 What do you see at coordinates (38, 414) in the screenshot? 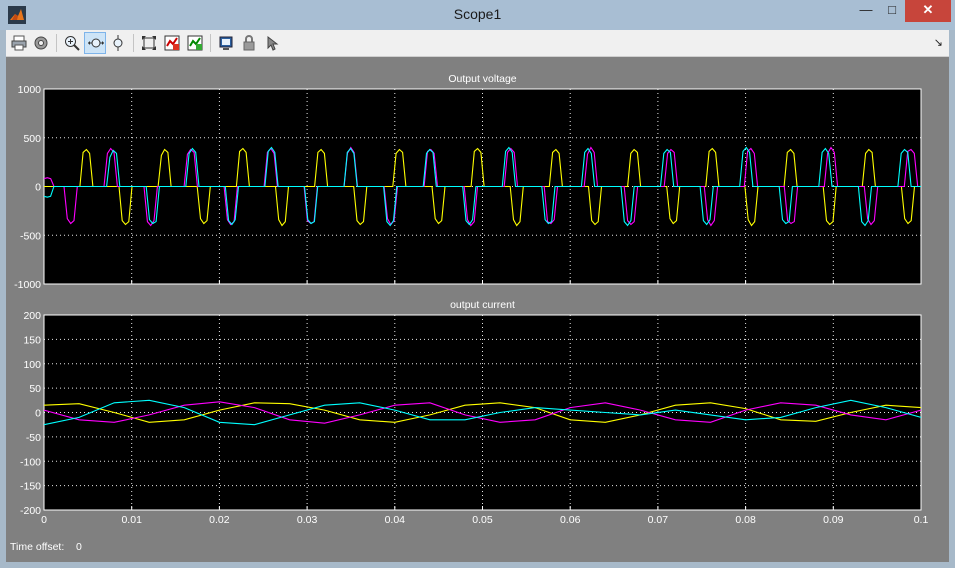
I see `current-y-tick-label: 0` at bounding box center [38, 414].